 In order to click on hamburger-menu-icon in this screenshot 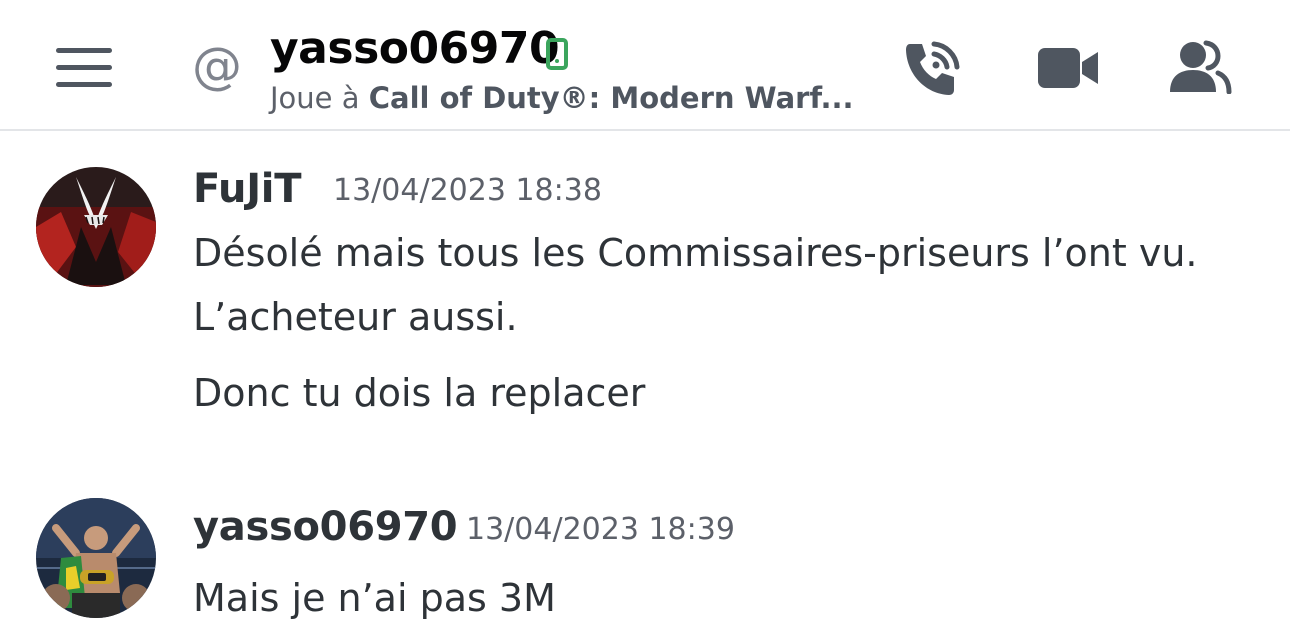, I will do `click(84, 67)`.